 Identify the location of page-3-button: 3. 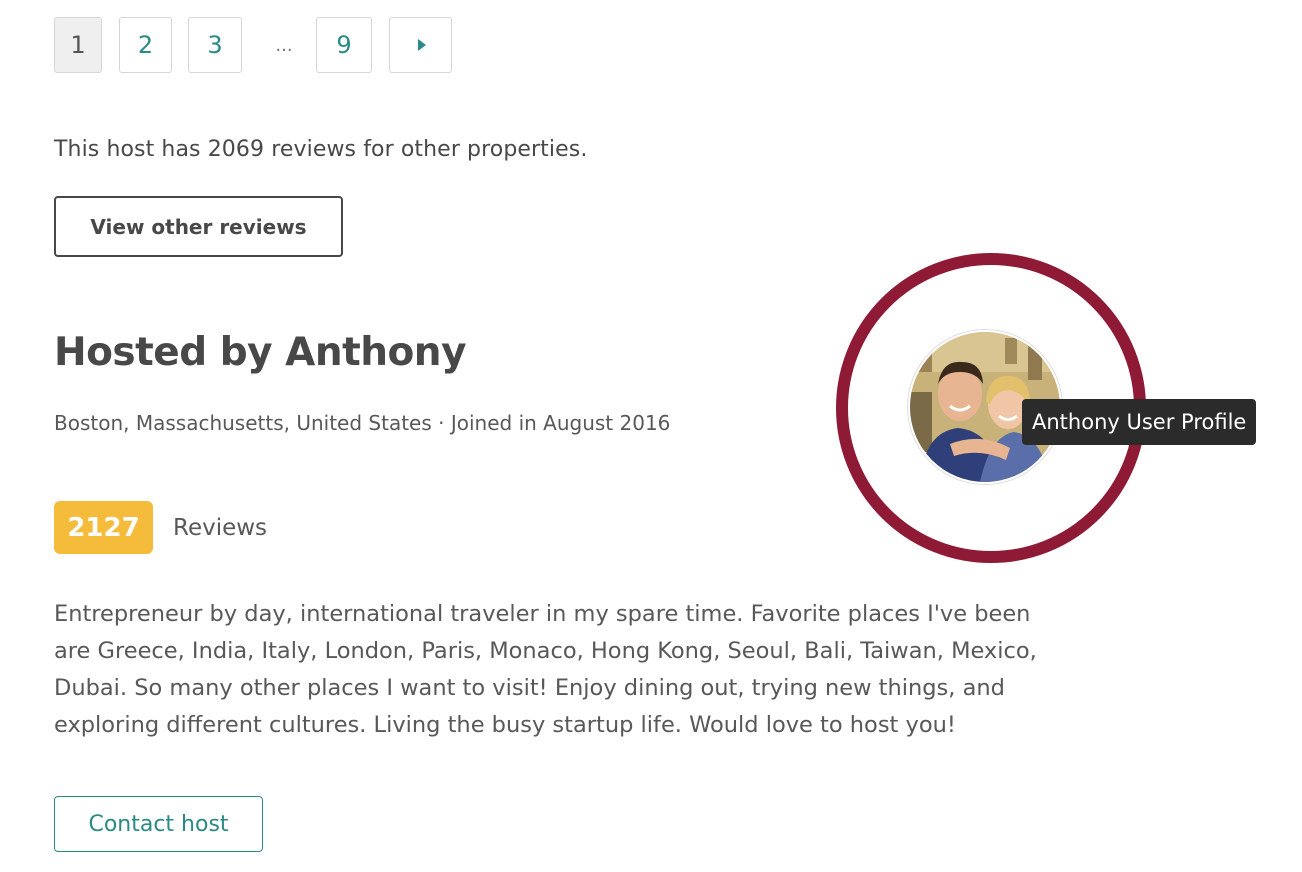
(215, 45).